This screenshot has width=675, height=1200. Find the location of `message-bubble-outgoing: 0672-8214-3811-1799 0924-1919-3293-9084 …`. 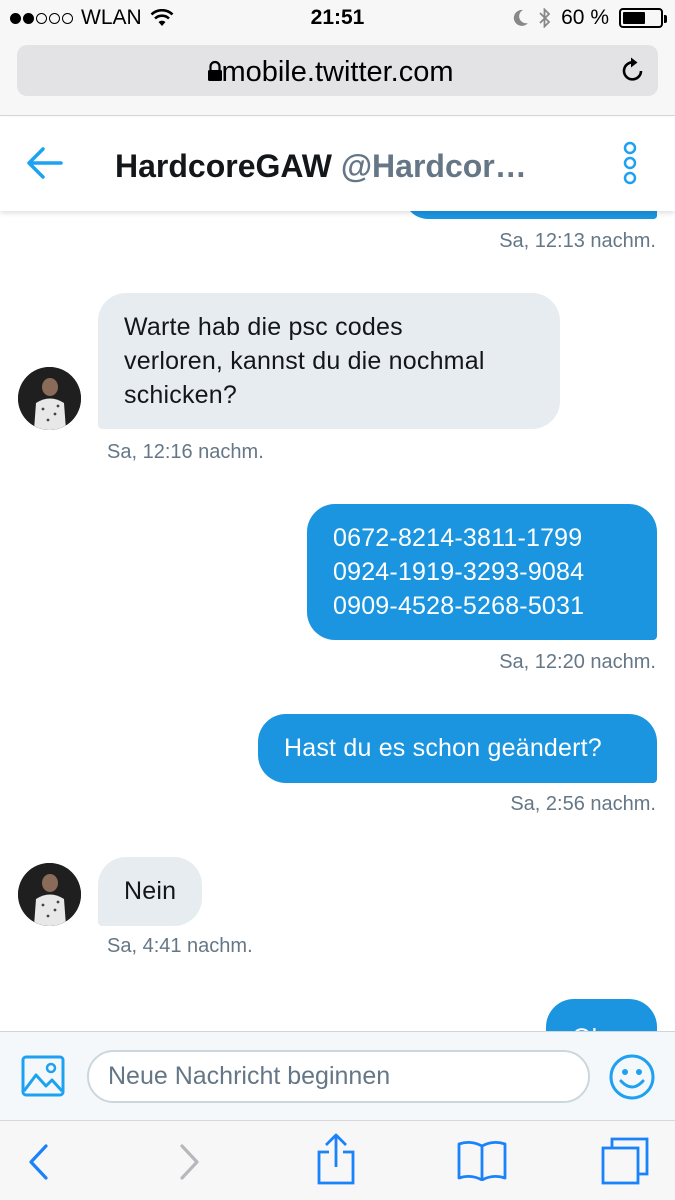

message-bubble-outgoing: 0672-8214-3811-1799 0924-1919-3293-9084 … is located at coordinates (482, 572).